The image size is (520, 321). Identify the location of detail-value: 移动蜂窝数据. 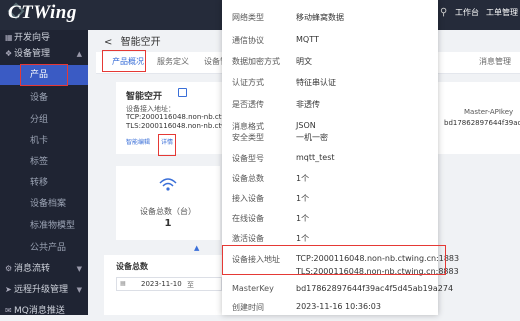
(320, 17).